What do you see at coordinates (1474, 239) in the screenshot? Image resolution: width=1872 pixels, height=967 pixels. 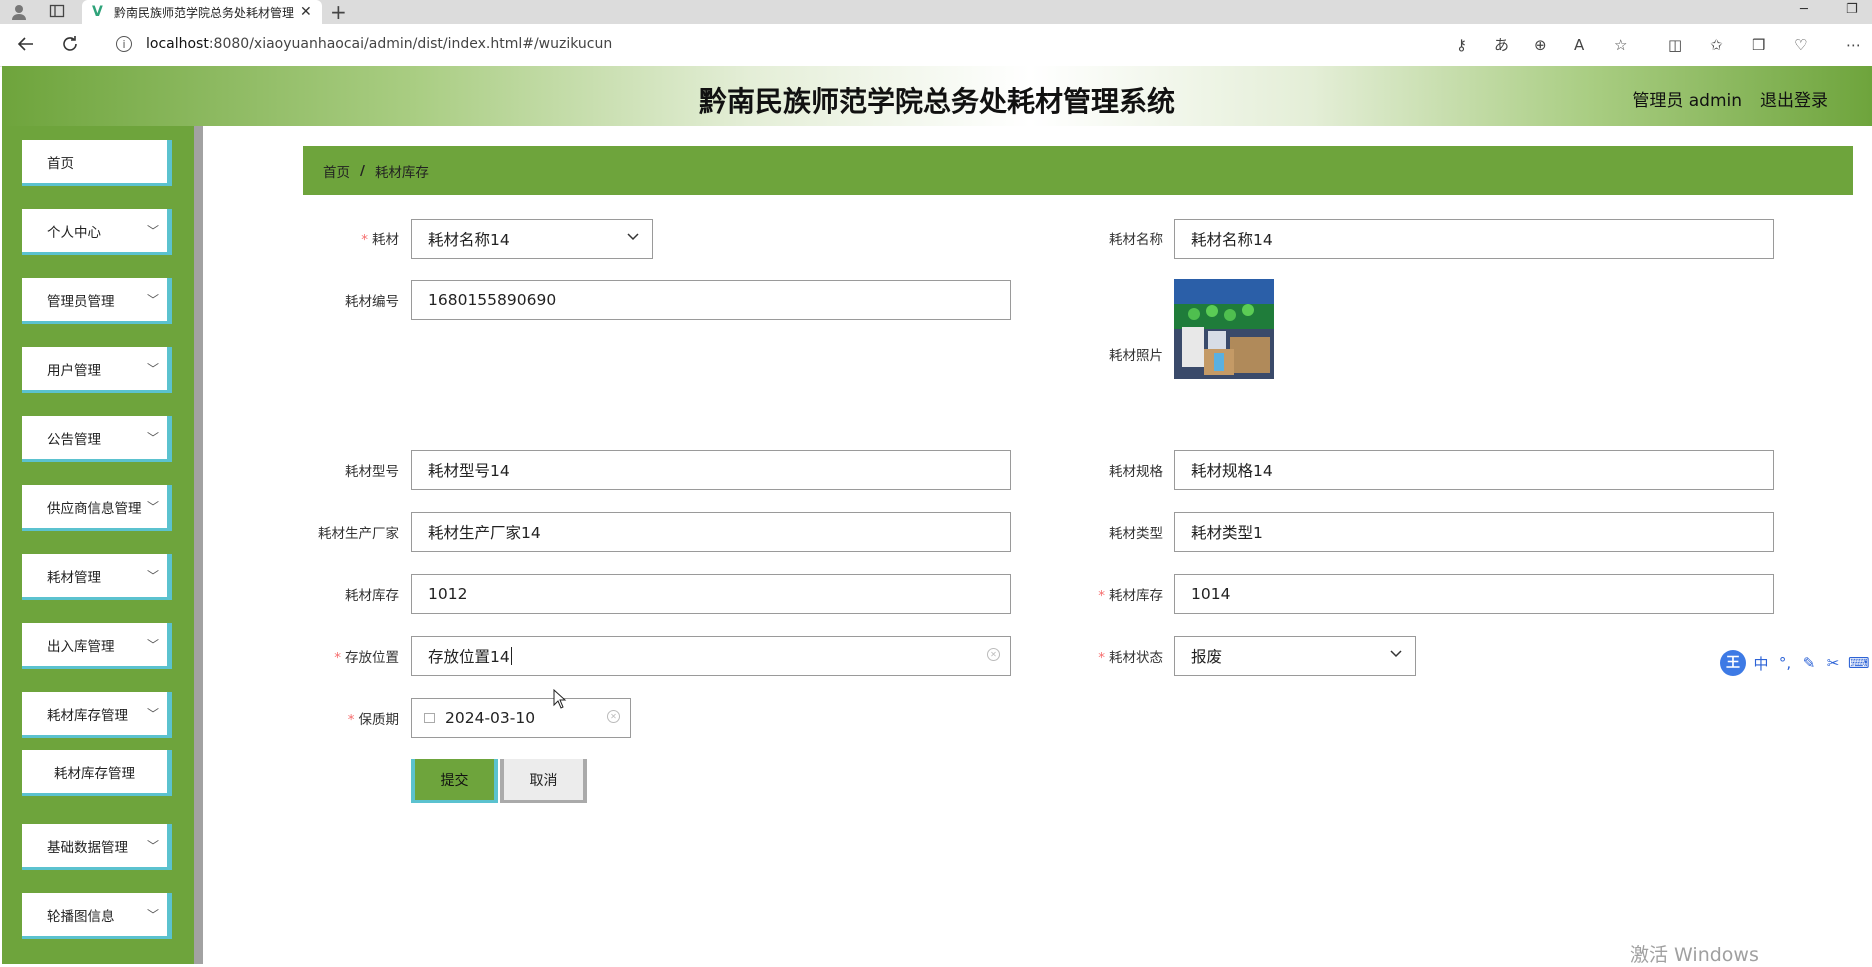 I see `name-field: 耗材名称14` at bounding box center [1474, 239].